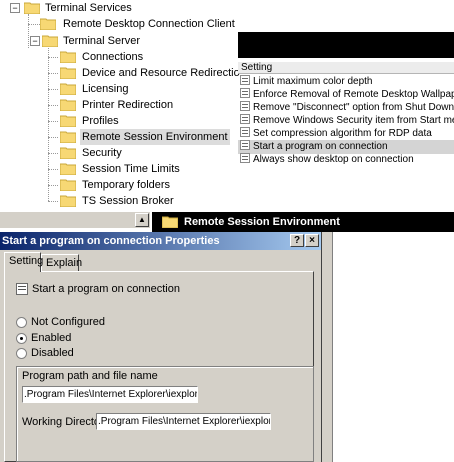 Image resolution: width=454 pixels, height=462 pixels. I want to click on tree-item-label: Terminal Services, so click(88, 8).